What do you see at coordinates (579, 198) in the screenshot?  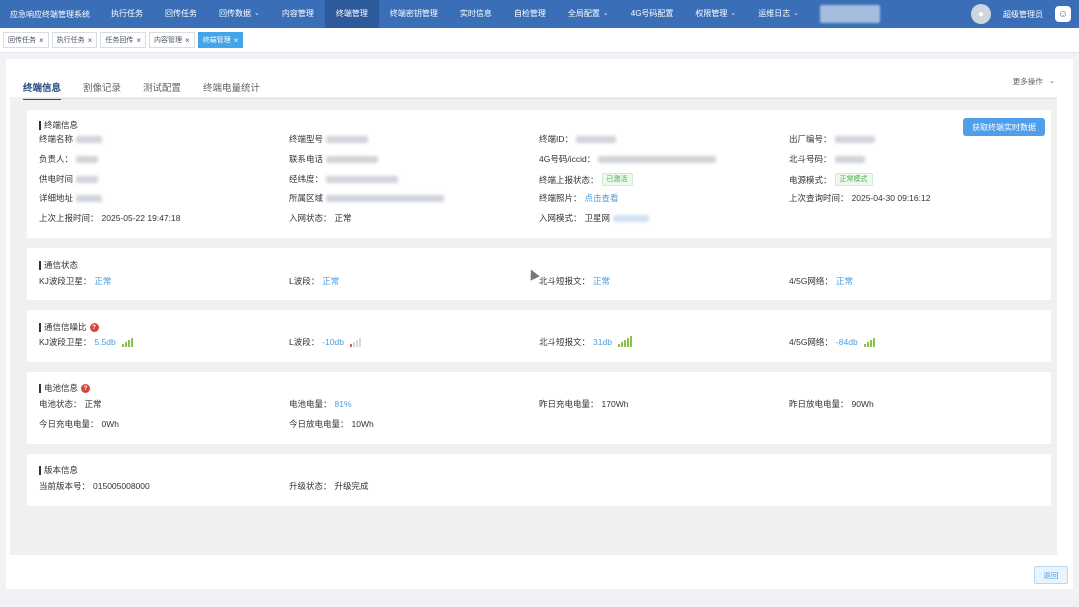 I see `field-photo: 终端照片： 点击查看` at bounding box center [579, 198].